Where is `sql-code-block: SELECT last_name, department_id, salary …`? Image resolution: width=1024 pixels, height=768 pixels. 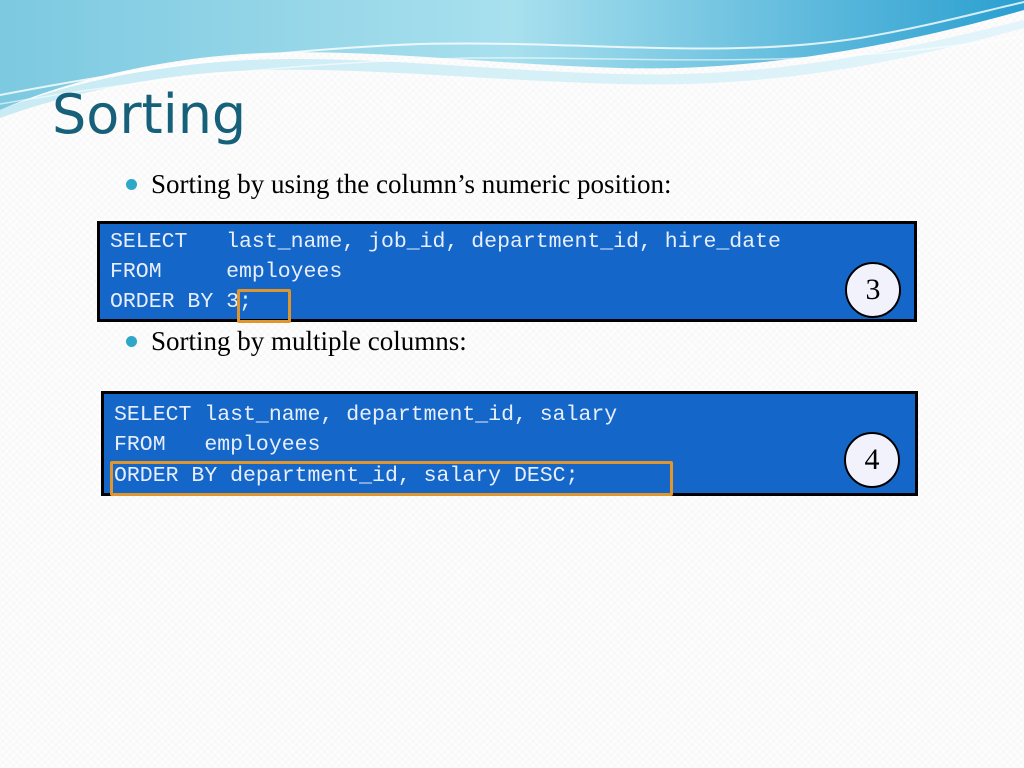 sql-code-block: SELECT last_name, department_id, salary … is located at coordinates (509, 443).